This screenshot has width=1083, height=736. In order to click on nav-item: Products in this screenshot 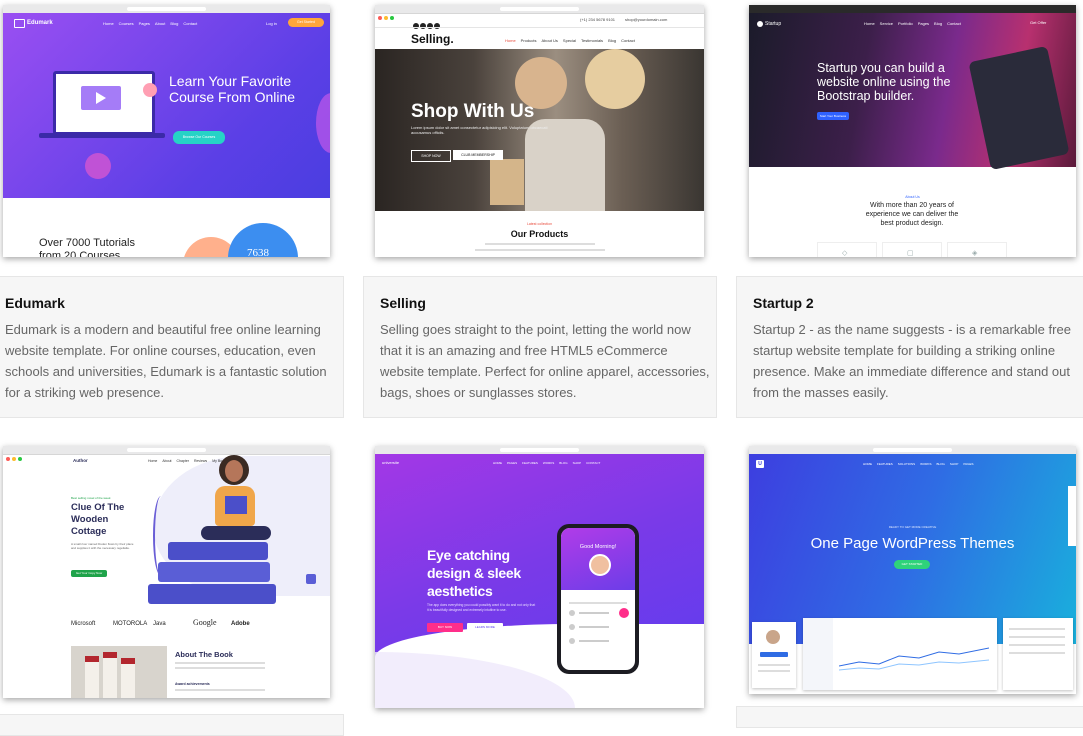, I will do `click(529, 40)`.